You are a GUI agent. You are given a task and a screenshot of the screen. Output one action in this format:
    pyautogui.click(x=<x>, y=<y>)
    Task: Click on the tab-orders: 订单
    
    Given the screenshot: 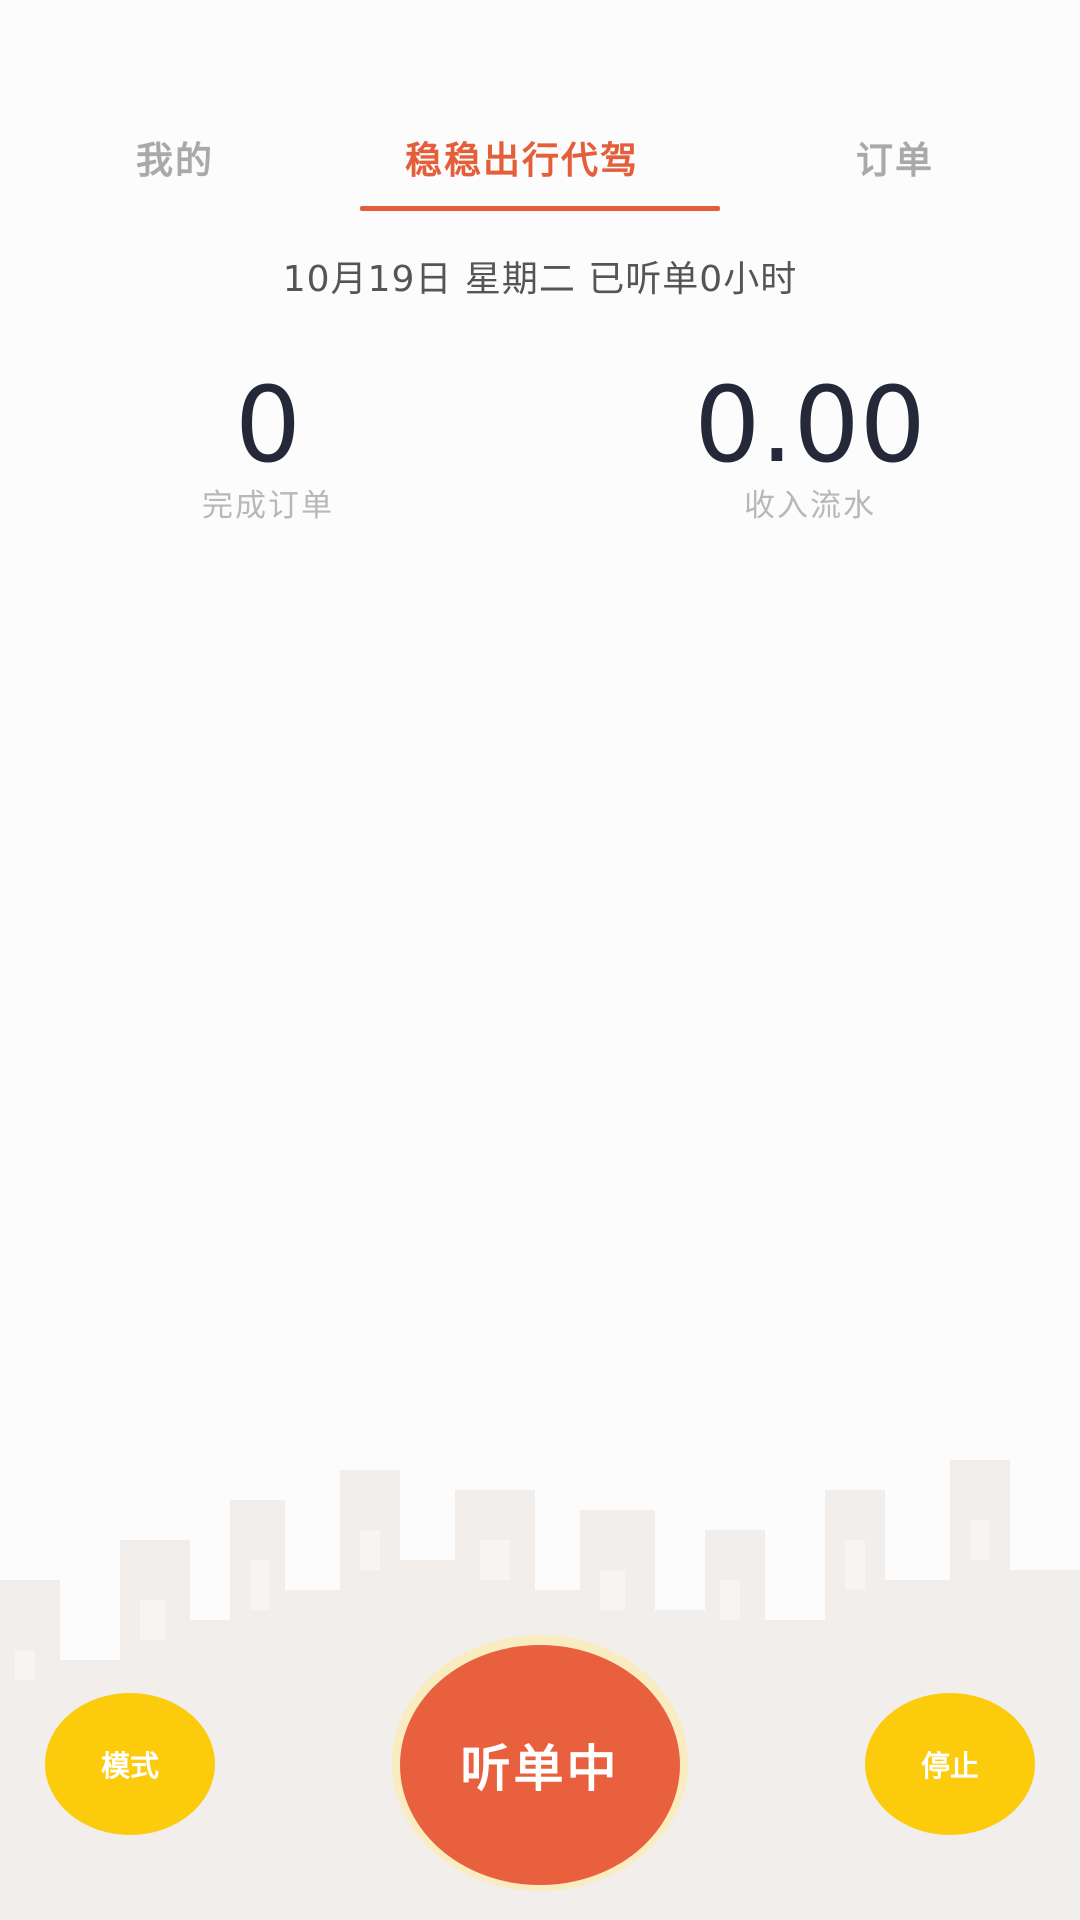 What is the action you would take?
    pyautogui.click(x=895, y=157)
    